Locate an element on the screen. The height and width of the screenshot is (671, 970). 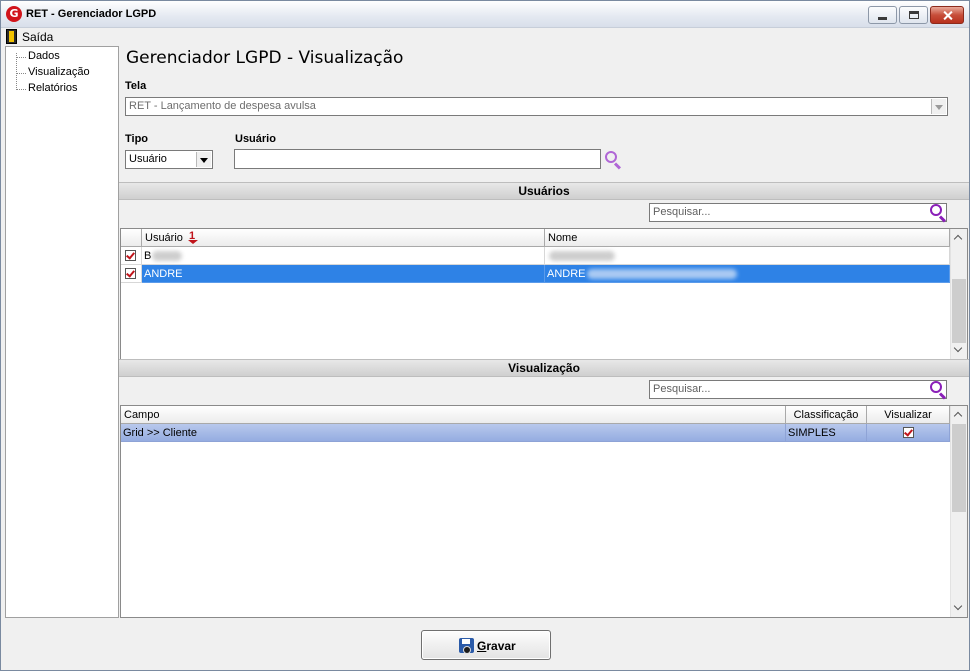
maximize-button is located at coordinates (913, 15).